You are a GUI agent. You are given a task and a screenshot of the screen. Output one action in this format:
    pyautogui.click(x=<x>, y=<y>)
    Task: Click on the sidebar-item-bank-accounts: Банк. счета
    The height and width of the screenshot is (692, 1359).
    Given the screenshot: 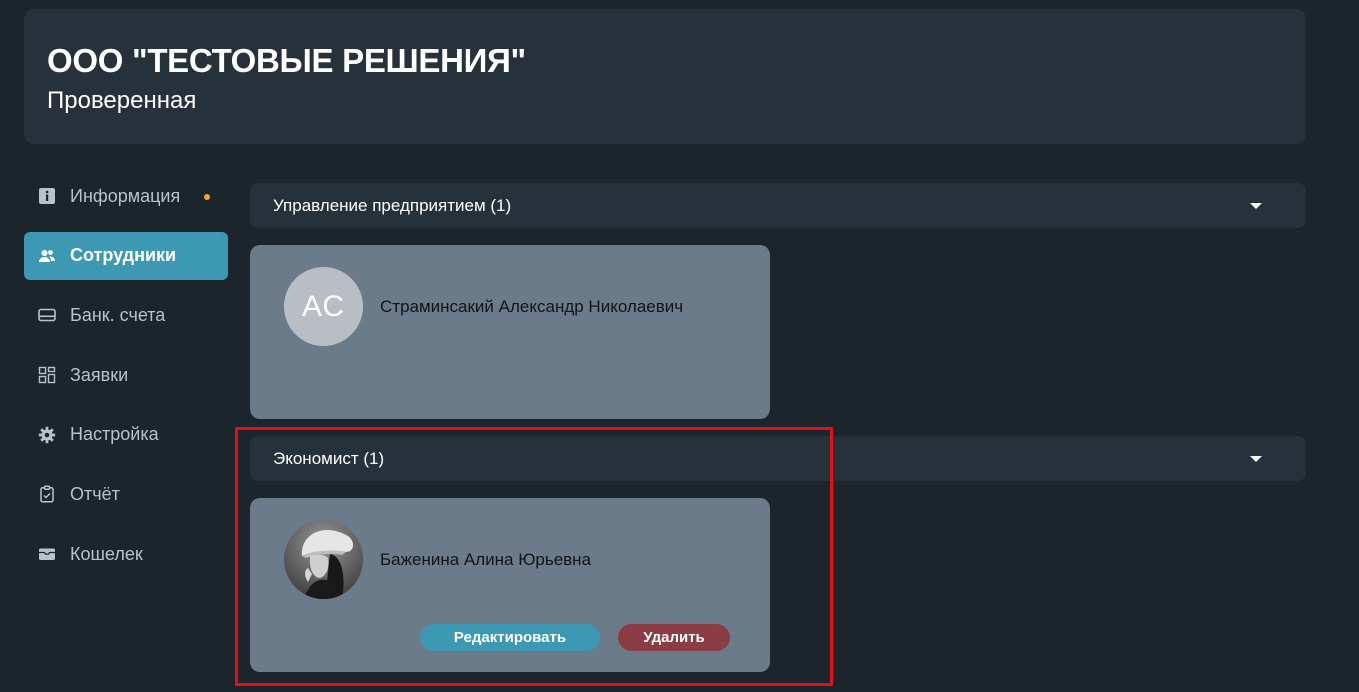 What is the action you would take?
    pyautogui.click(x=126, y=315)
    